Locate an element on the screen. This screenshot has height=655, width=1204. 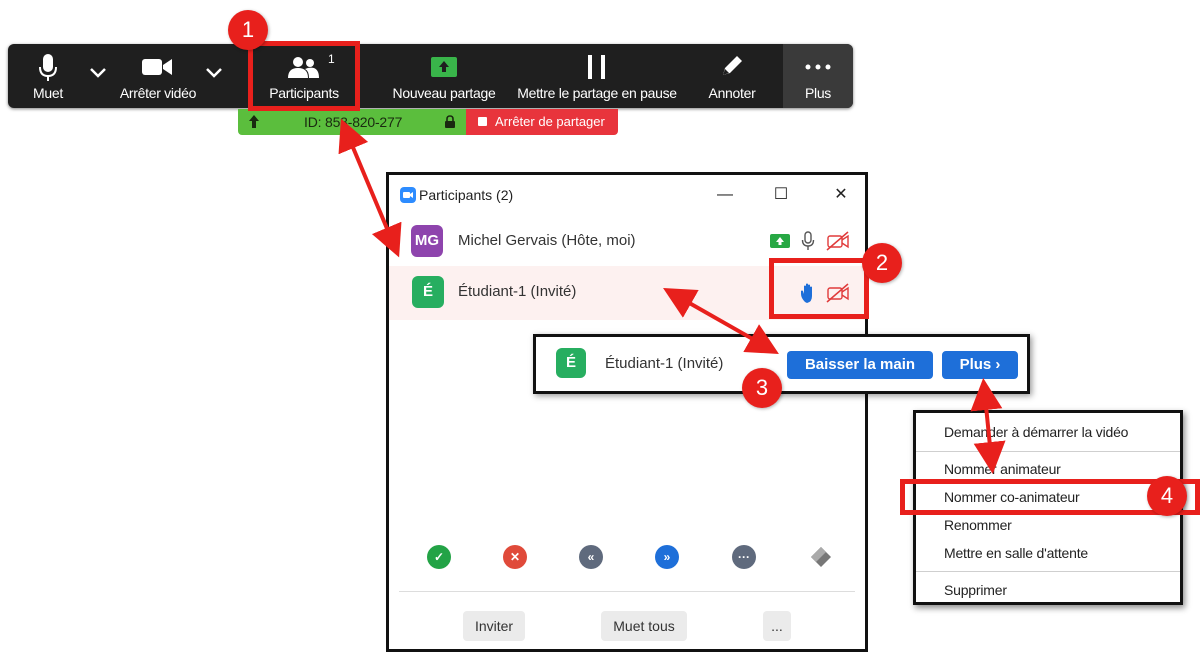
step-badge-4: 4 is located at coordinates (1167, 496).